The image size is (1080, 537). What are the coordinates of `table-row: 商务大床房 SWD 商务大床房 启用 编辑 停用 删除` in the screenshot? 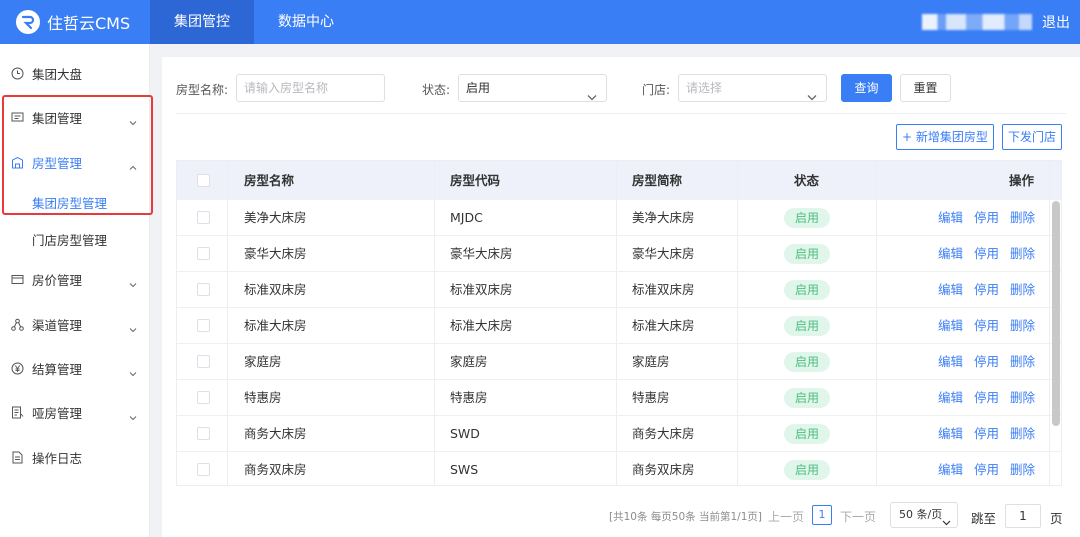 It's located at (619, 434).